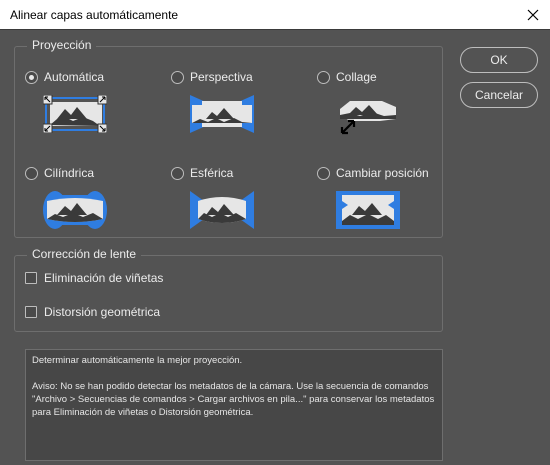 The height and width of the screenshot is (465, 550). I want to click on checkbox-vignette-removal: Eliminación de viñetas, so click(94, 278).